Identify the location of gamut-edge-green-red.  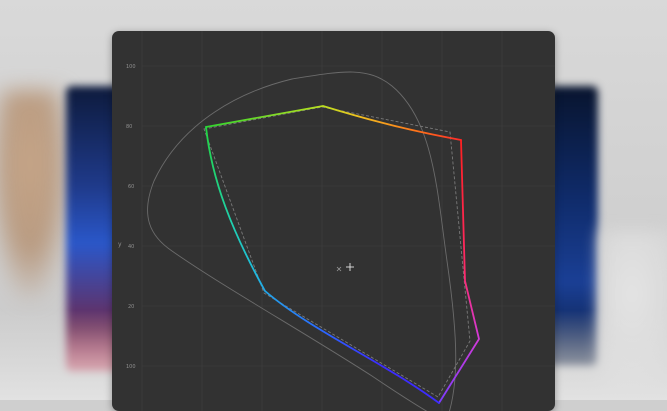
(333, 123).